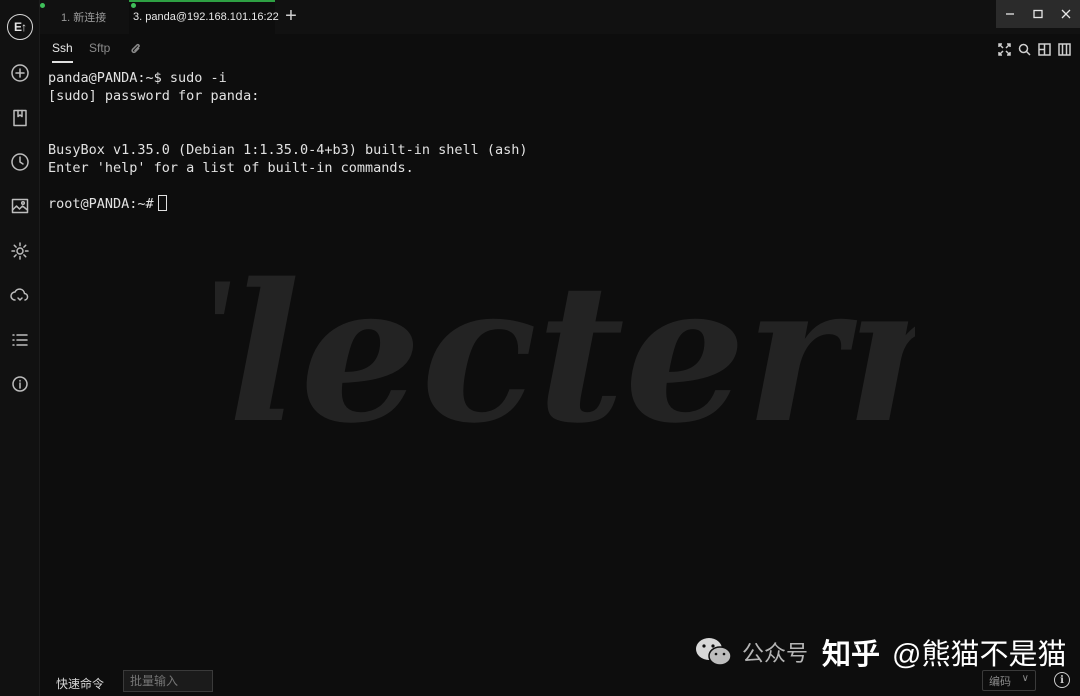 The image size is (1080, 696). I want to click on terminal-toolbar, so click(1034, 49).